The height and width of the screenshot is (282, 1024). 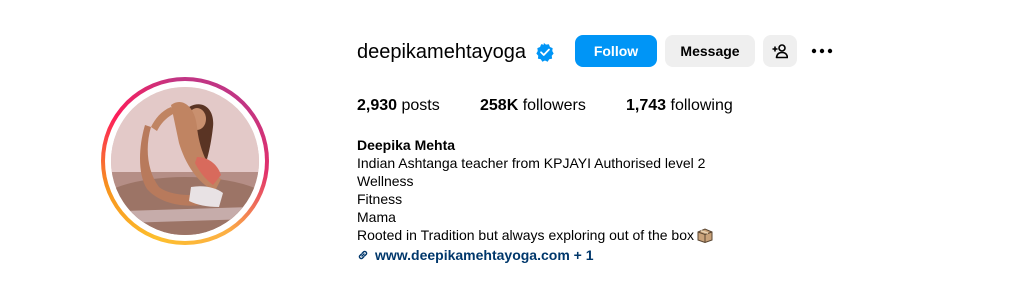 What do you see at coordinates (363, 253) in the screenshot?
I see `link-icon` at bounding box center [363, 253].